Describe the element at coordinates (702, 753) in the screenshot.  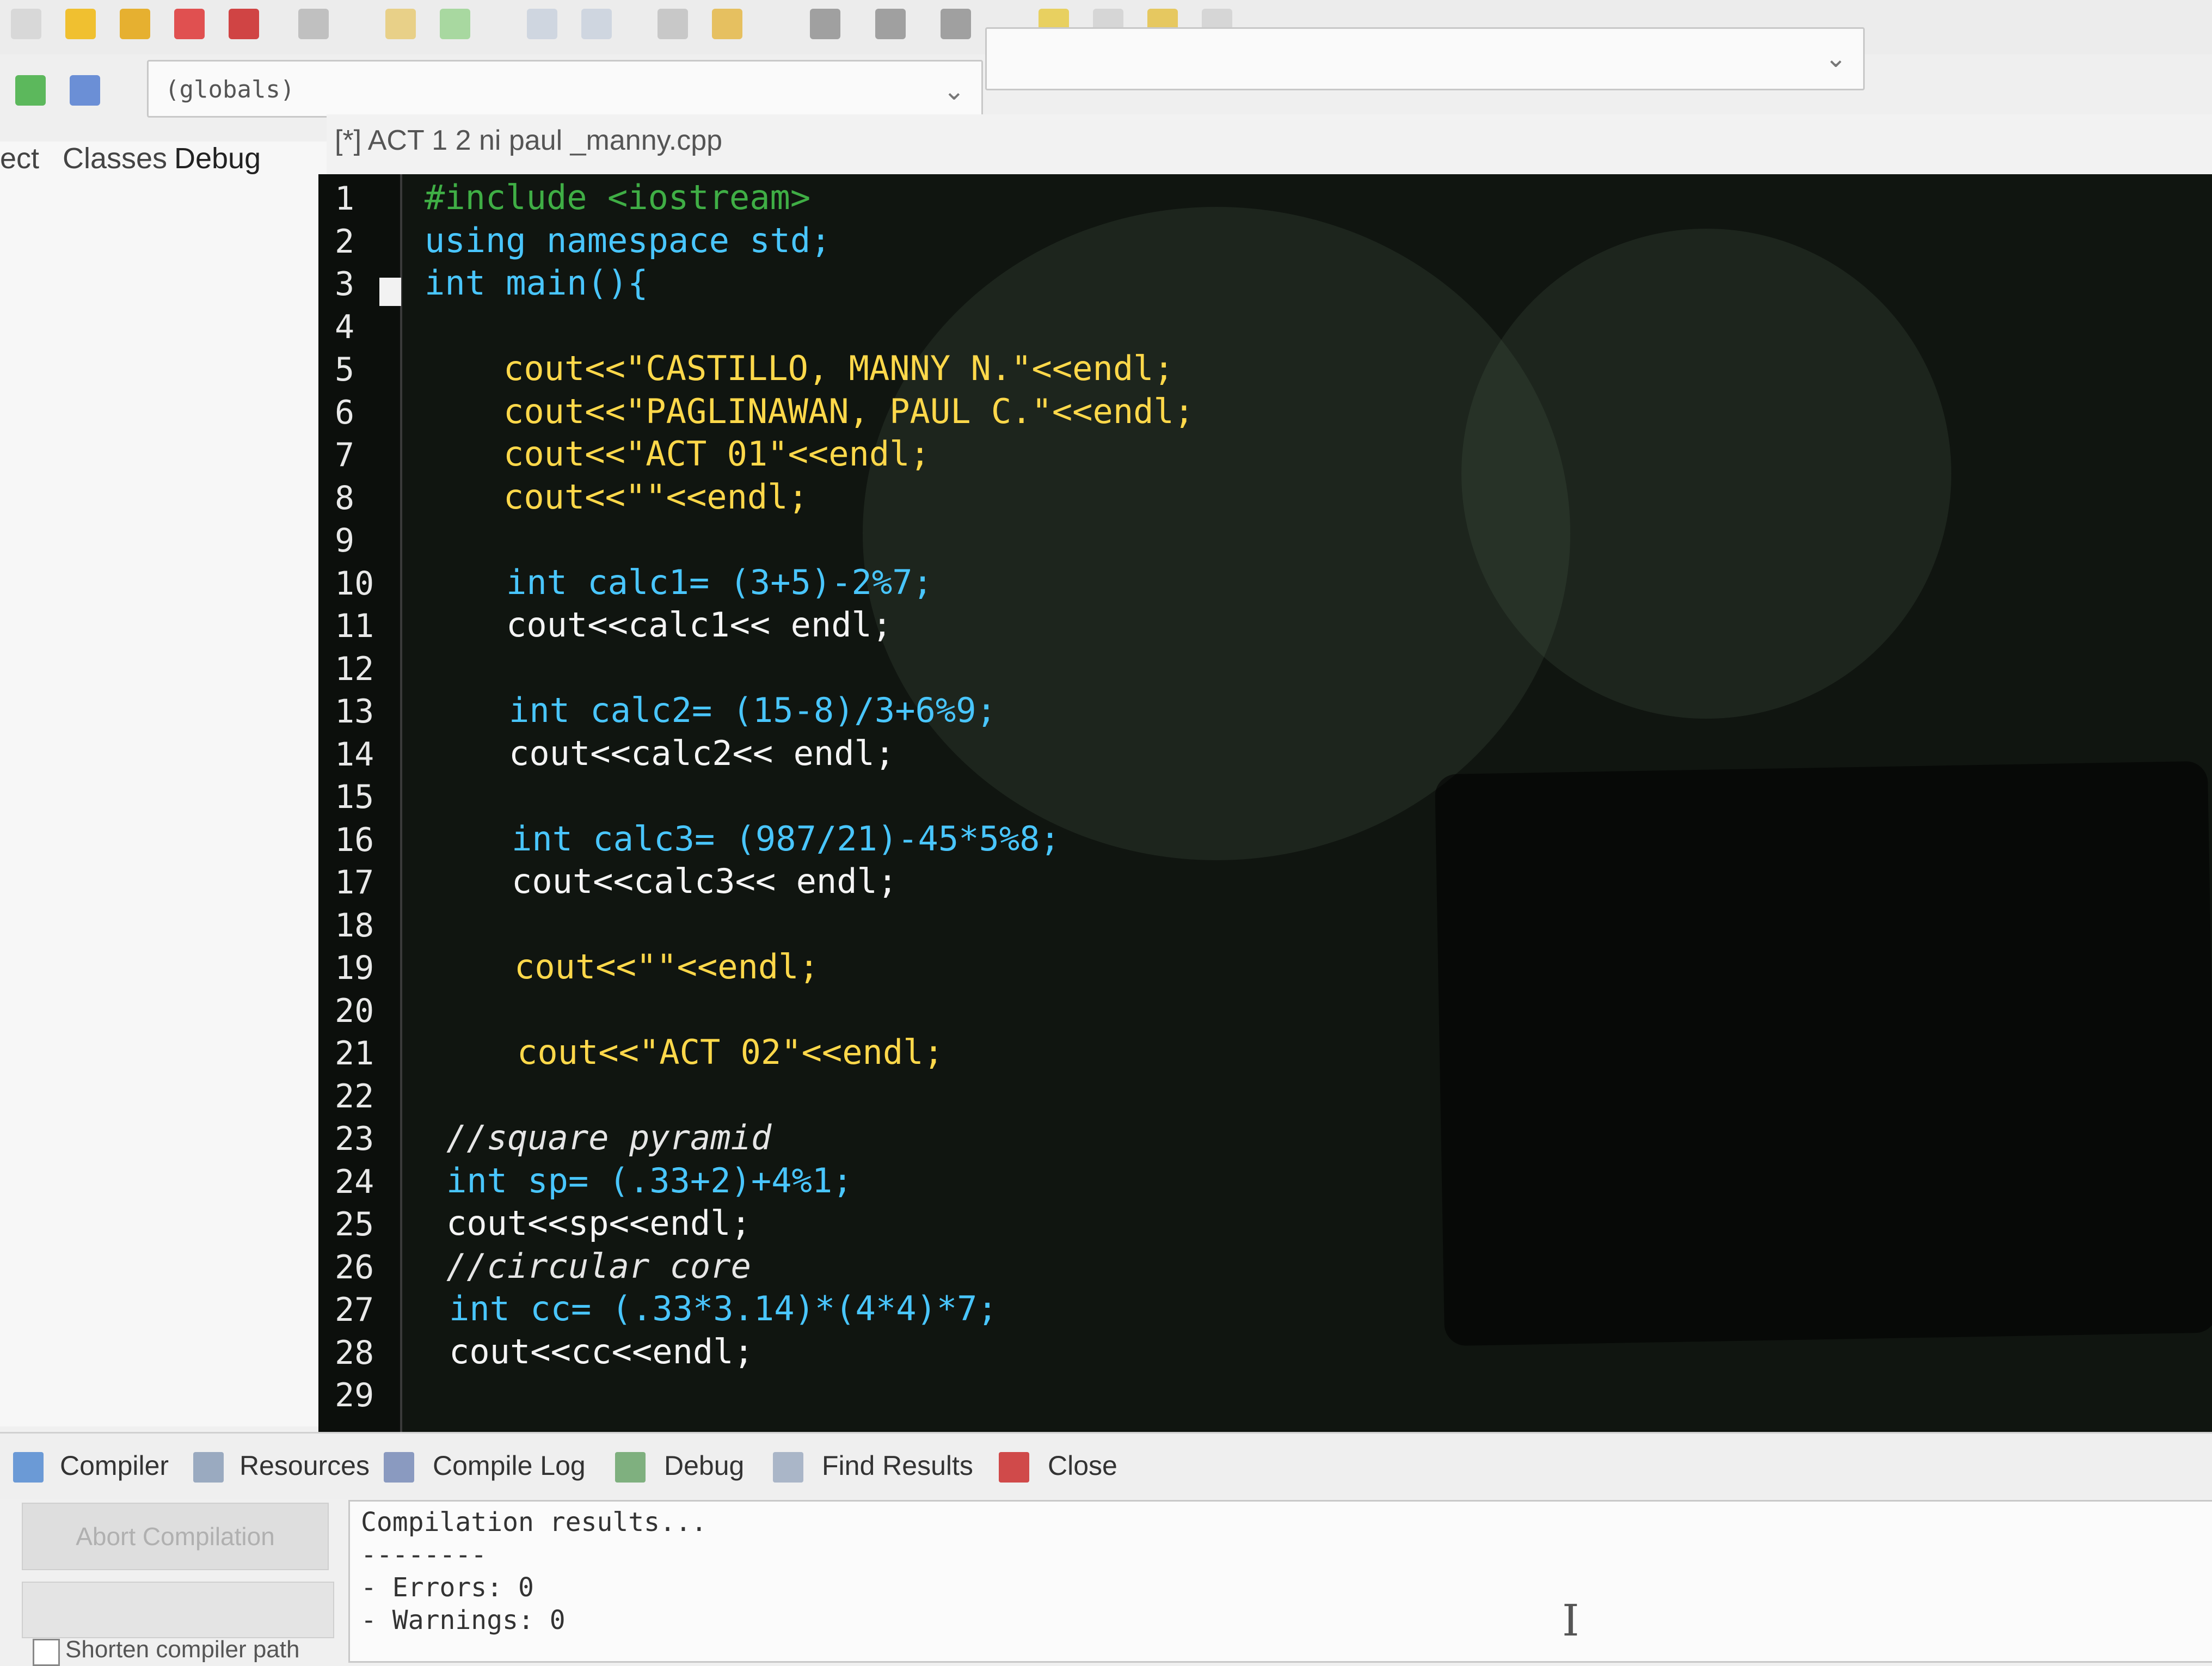
I see `code-line: cout<<calc2<< endl;` at that location.